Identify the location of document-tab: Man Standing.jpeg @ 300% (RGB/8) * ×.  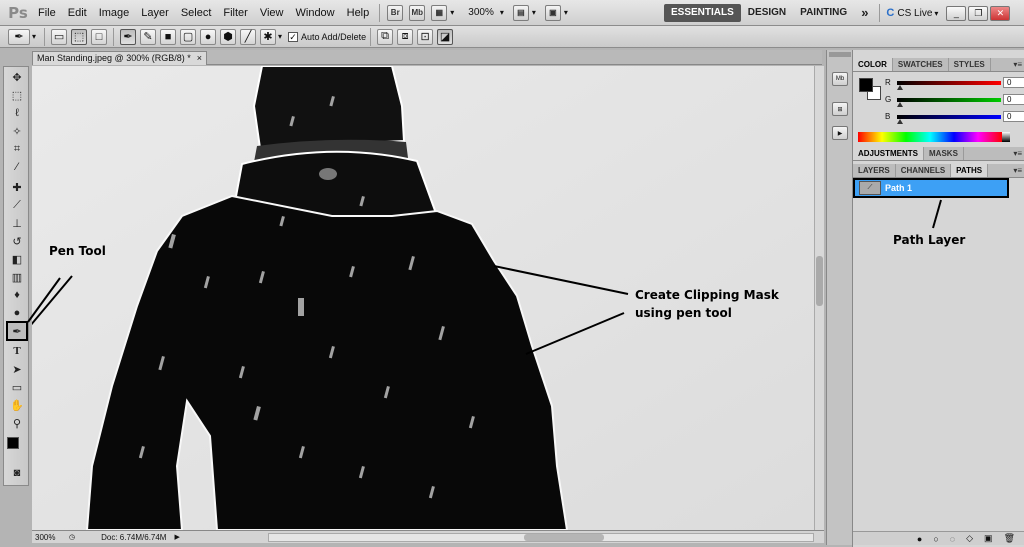
(119, 58).